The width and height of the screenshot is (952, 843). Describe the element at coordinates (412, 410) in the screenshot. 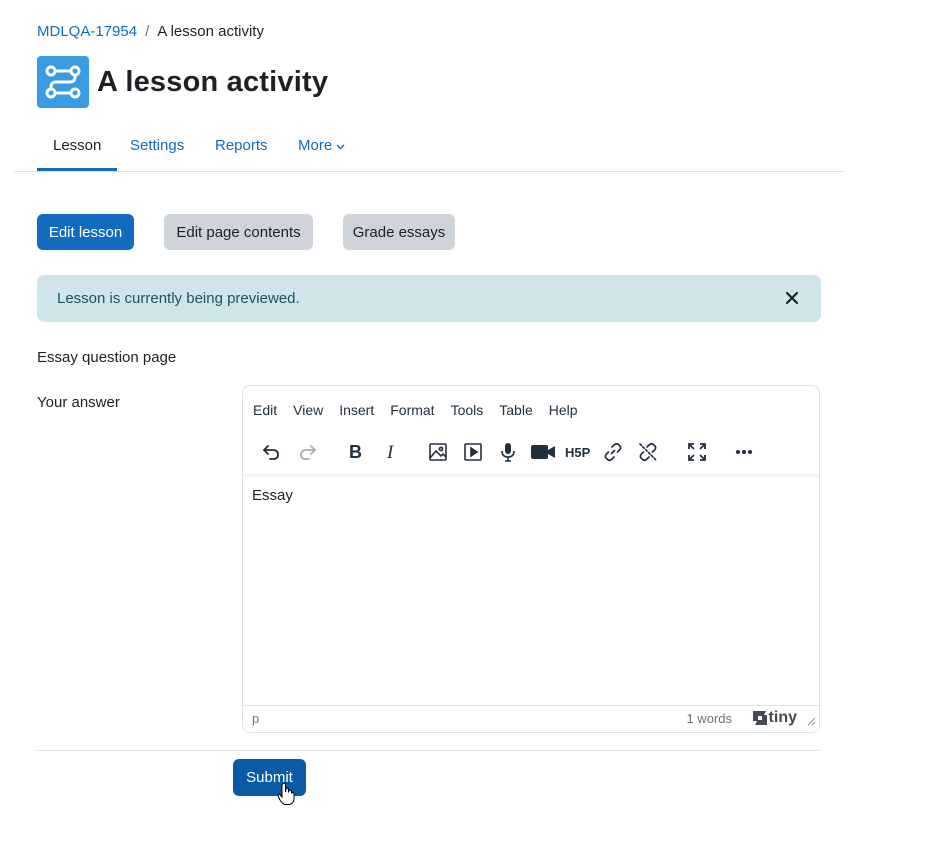

I see `menu-format: Format` at that location.